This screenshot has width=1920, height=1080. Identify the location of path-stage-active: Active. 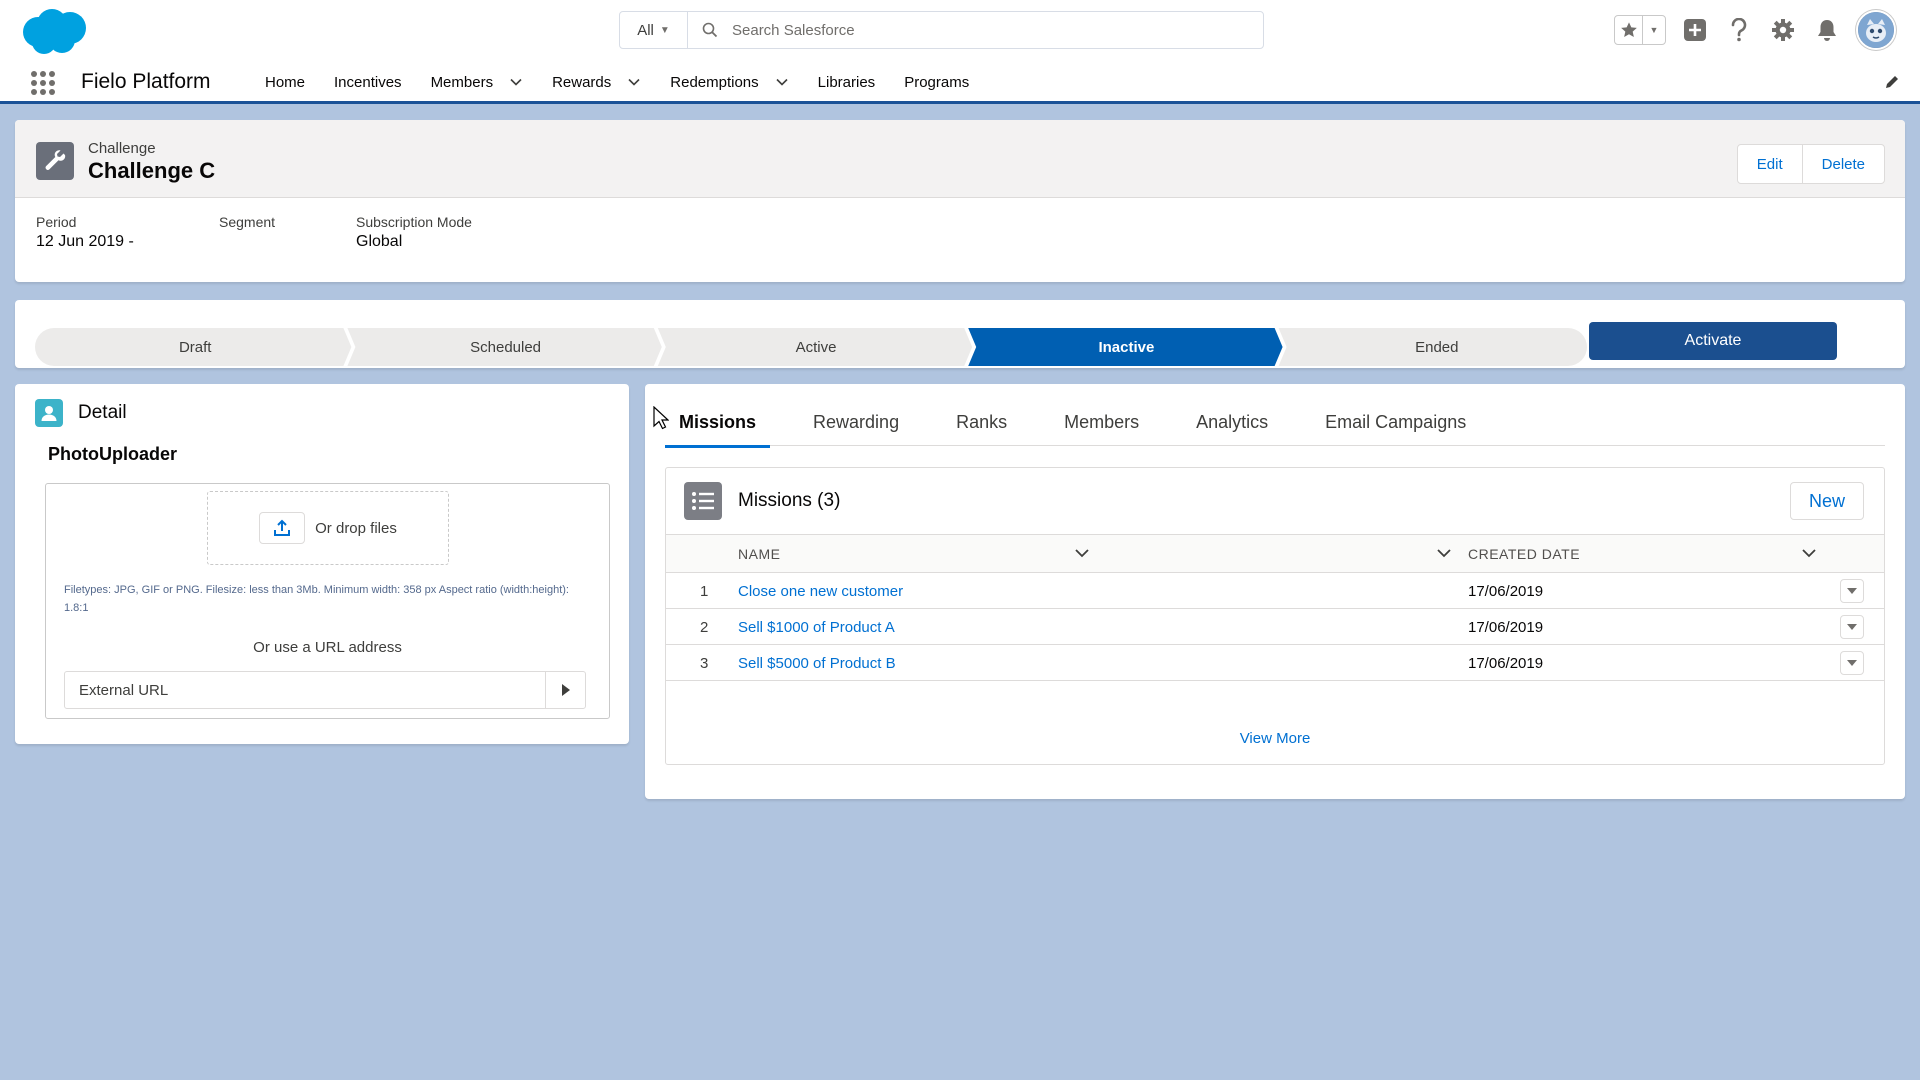
(816, 347).